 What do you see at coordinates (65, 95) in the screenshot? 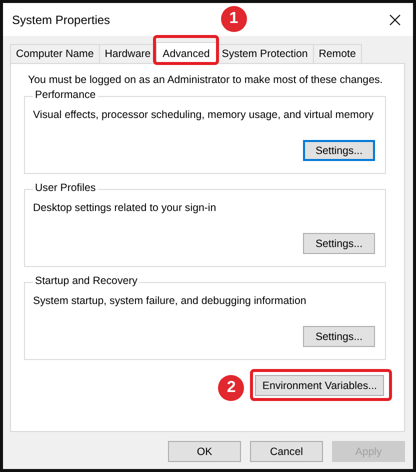
I see `group-title: Performance` at bounding box center [65, 95].